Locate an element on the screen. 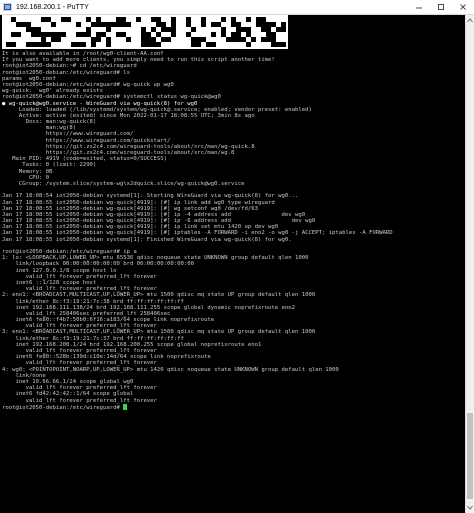 This screenshot has height=513, width=474. terminal-line-text: https://www.wireguard.com/ is located at coordinates (68, 134).